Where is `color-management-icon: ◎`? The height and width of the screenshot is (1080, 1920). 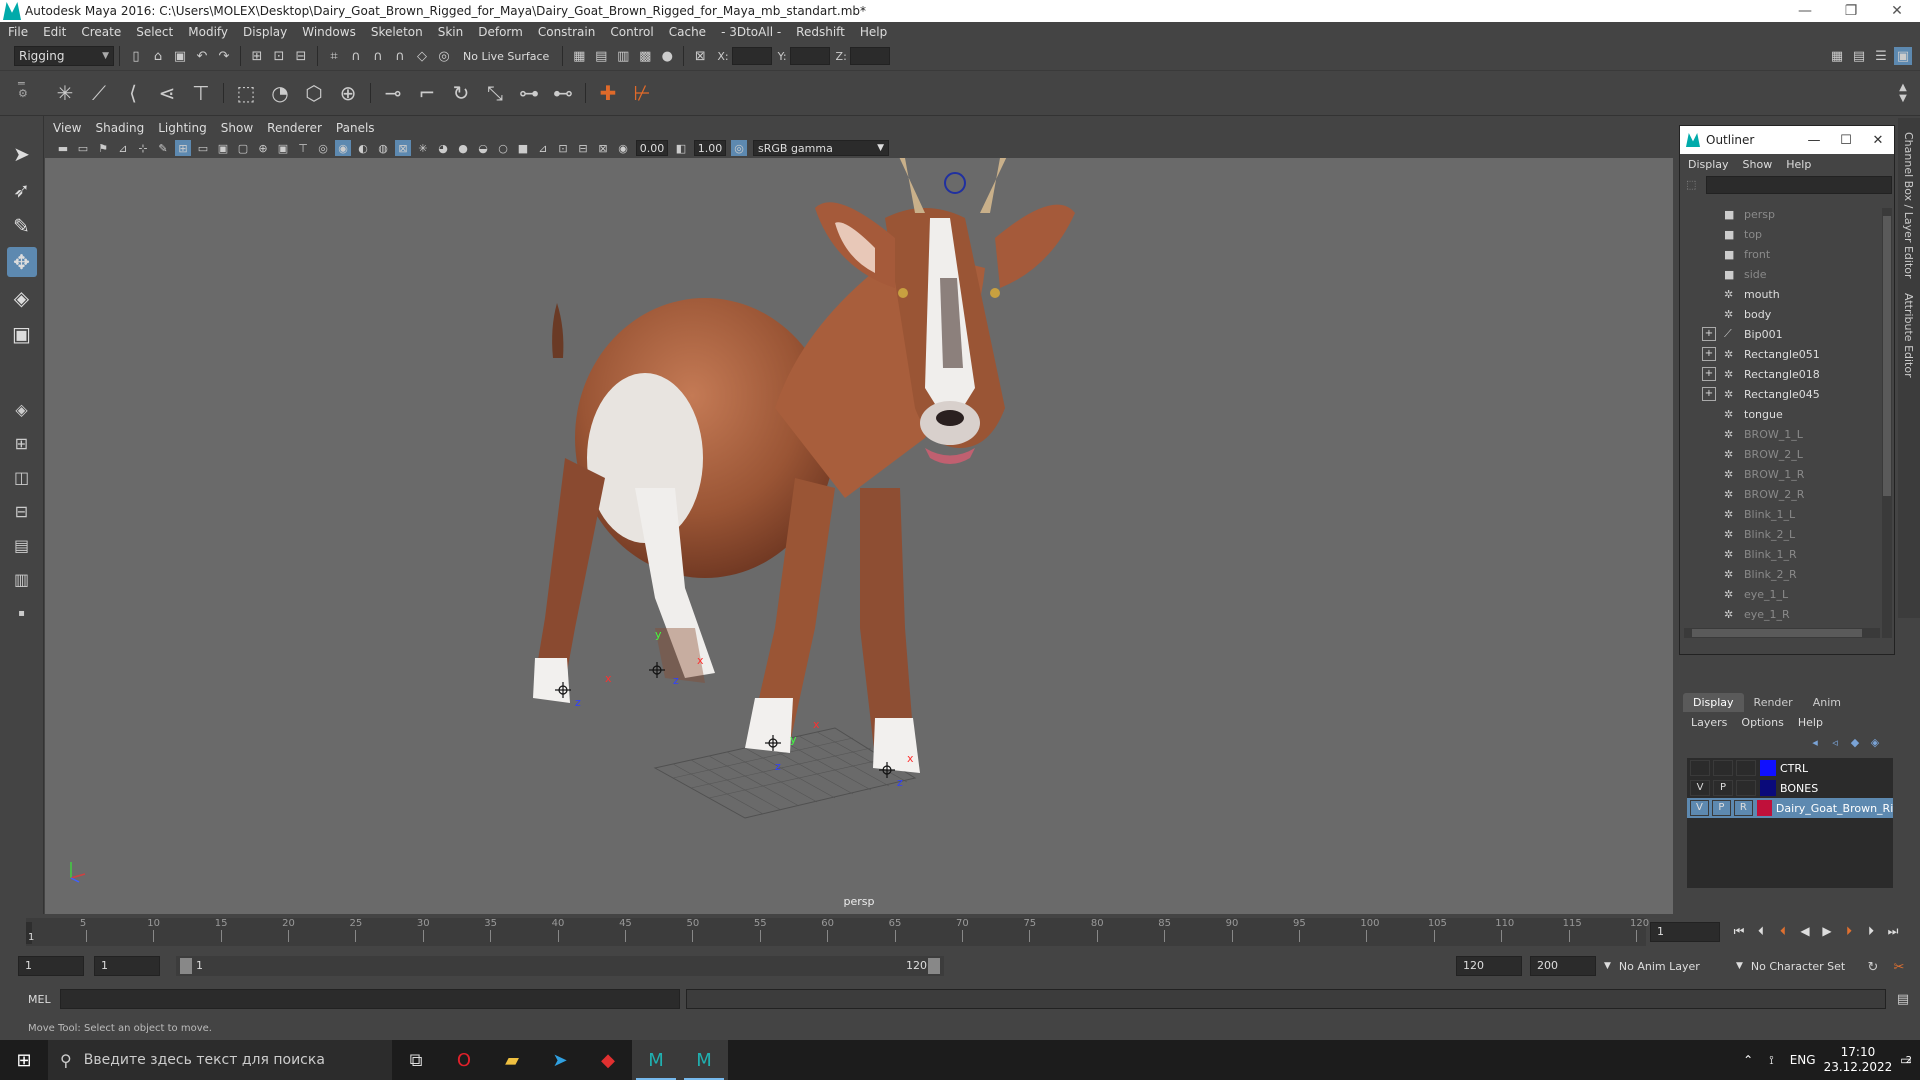
color-management-icon: ◎ is located at coordinates (739, 148).